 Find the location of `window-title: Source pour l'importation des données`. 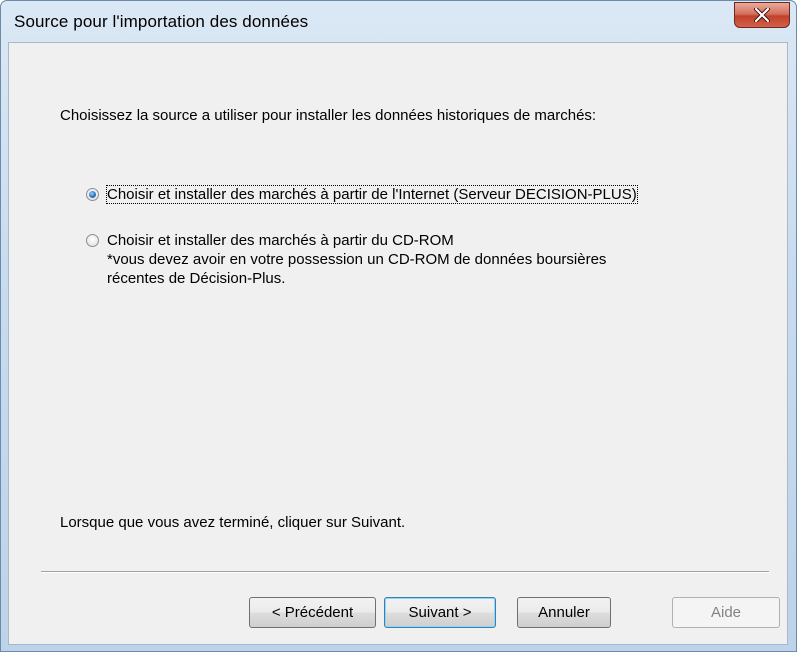

window-title: Source pour l'importation des données is located at coordinates (161, 21).